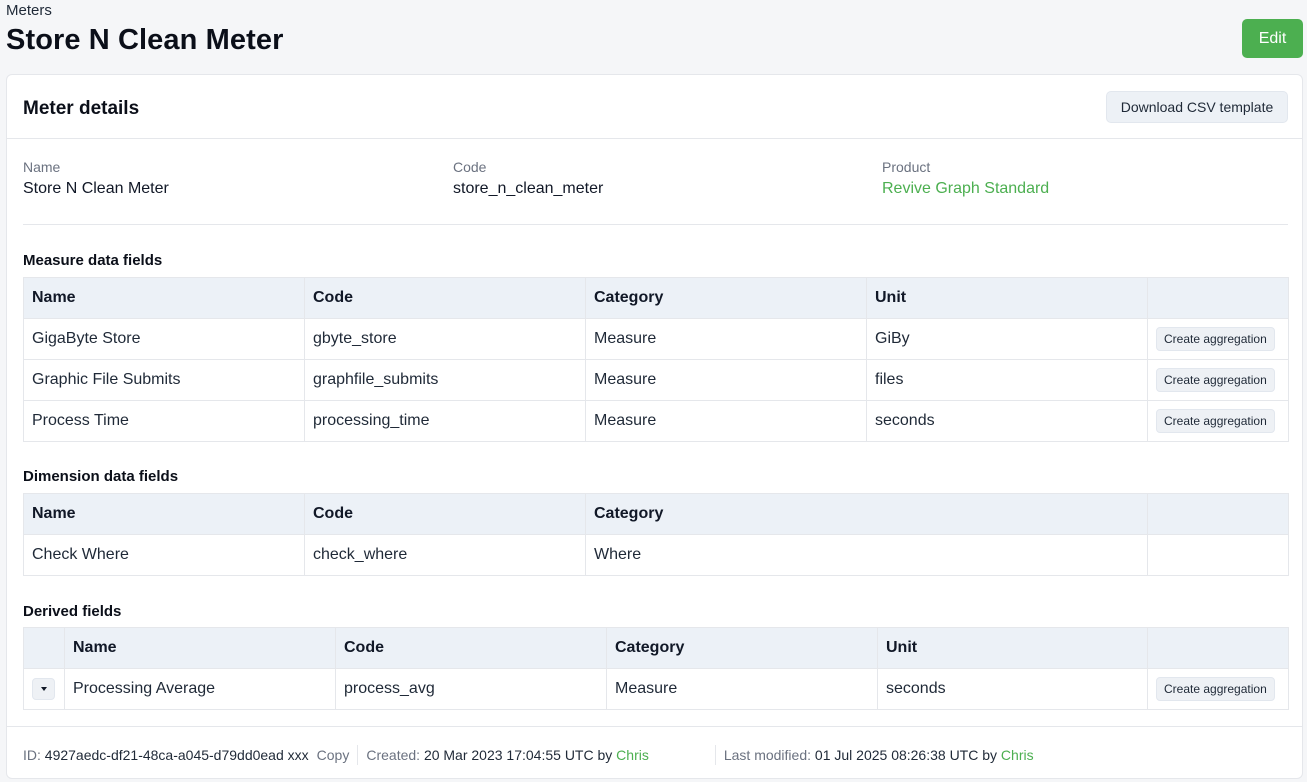 The image size is (1307, 782). Describe the element at coordinates (654, 138) in the screenshot. I see `header-divider` at that location.